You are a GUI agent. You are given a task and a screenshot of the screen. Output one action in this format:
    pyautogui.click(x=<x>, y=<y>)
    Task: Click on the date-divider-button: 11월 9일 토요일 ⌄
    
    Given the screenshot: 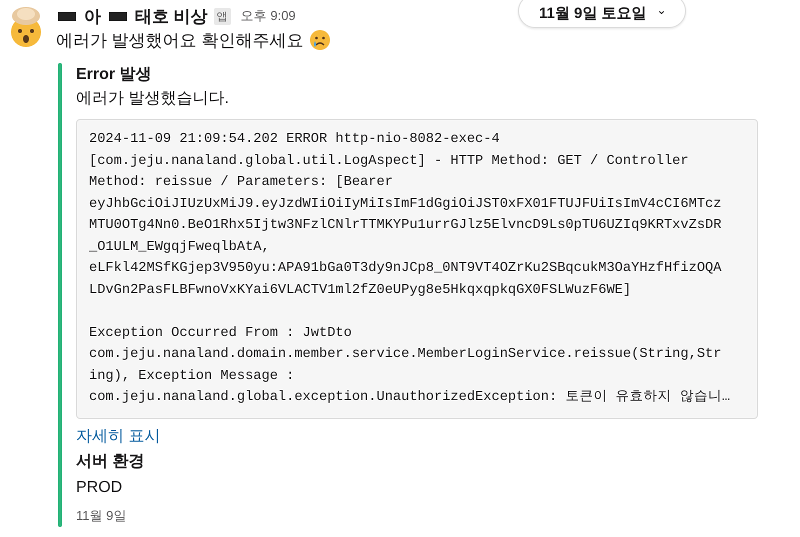 What is the action you would take?
    pyautogui.click(x=602, y=14)
    